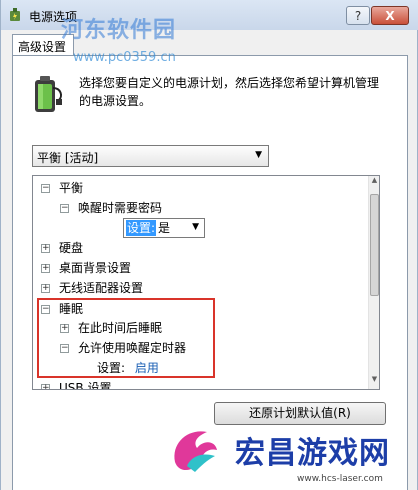  Describe the element at coordinates (120, 208) in the screenshot. I see `tree-item-label: 唤醒时需要密码` at that location.